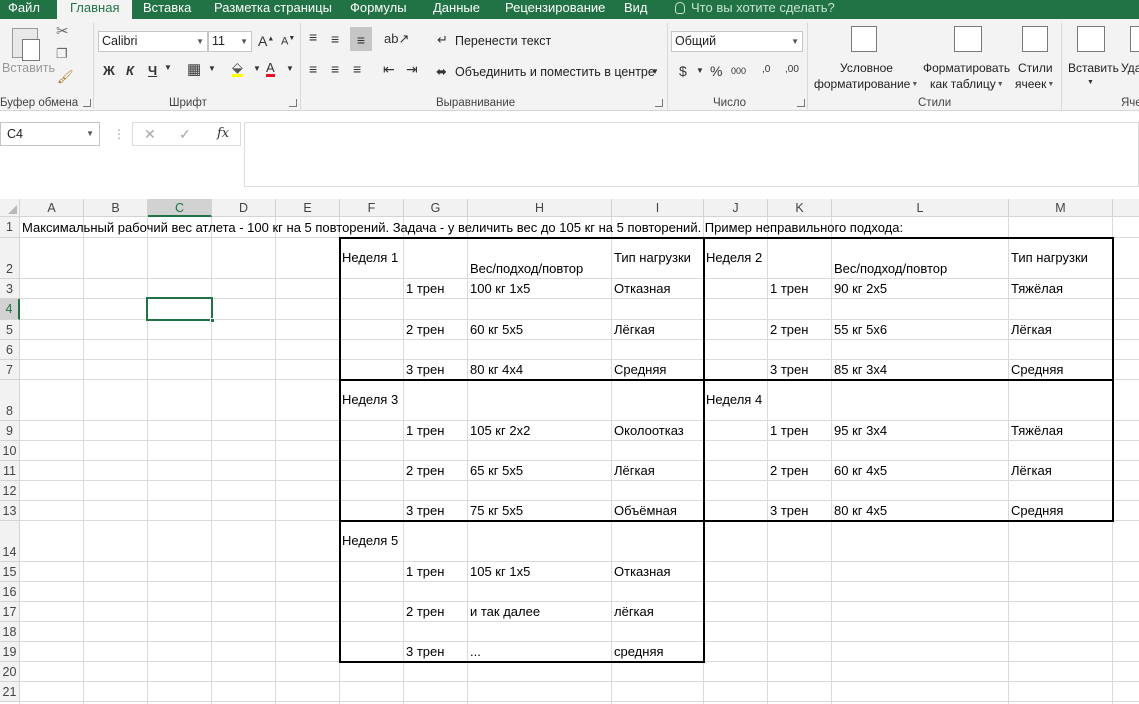  I want to click on column-header-type: Тип нагрузки, so click(652, 257).